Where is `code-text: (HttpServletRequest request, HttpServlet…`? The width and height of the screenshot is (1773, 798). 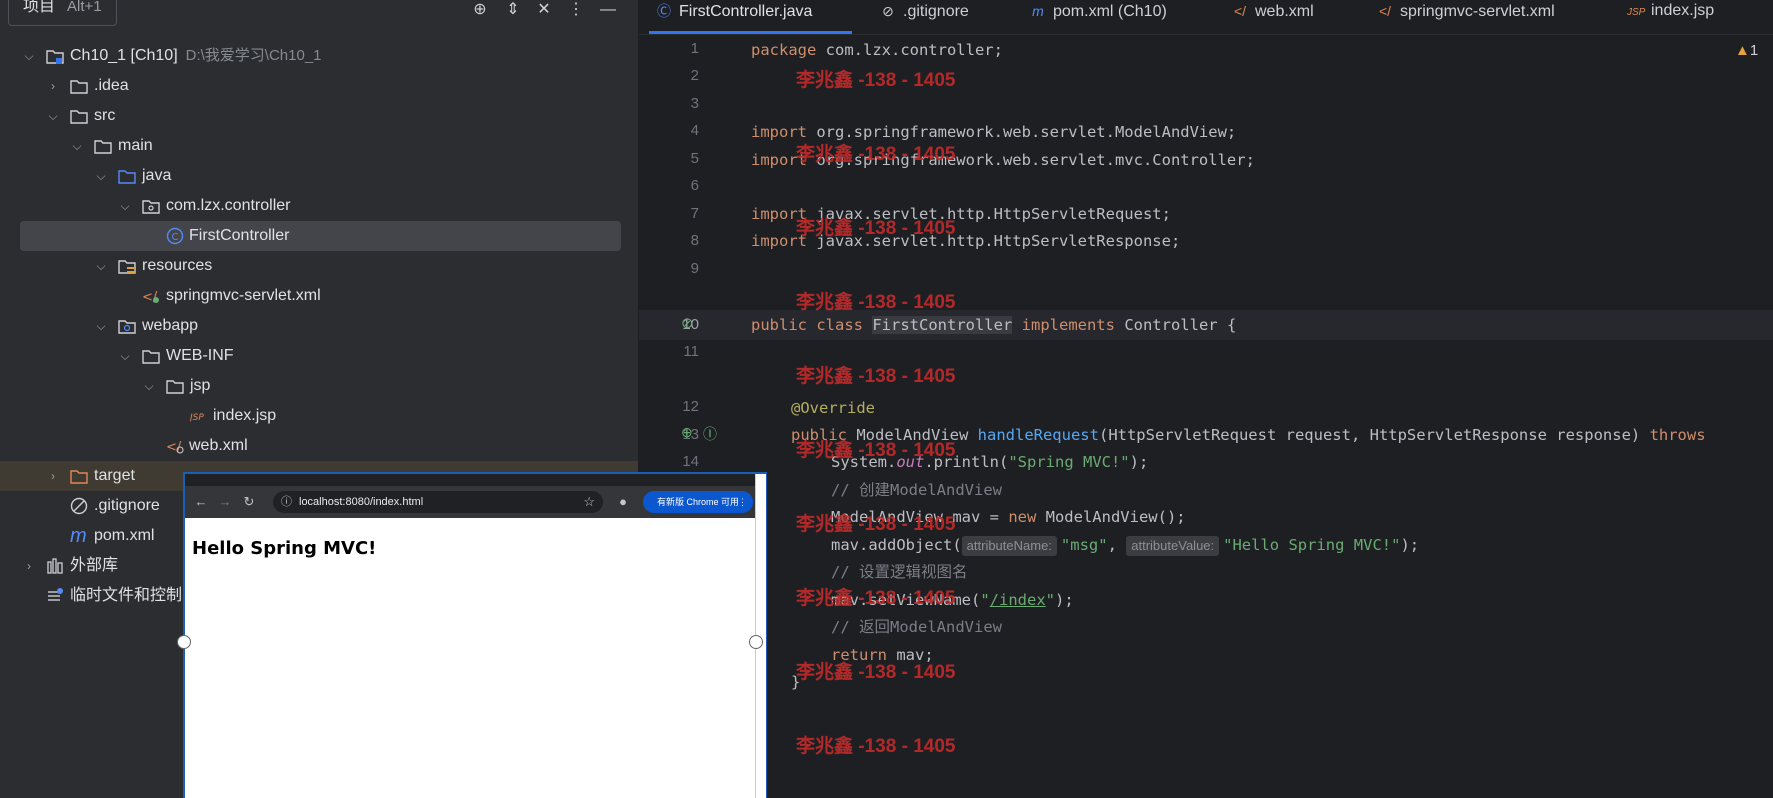
code-text: (HttpServletRequest request, HttpServlet… is located at coordinates (1374, 435).